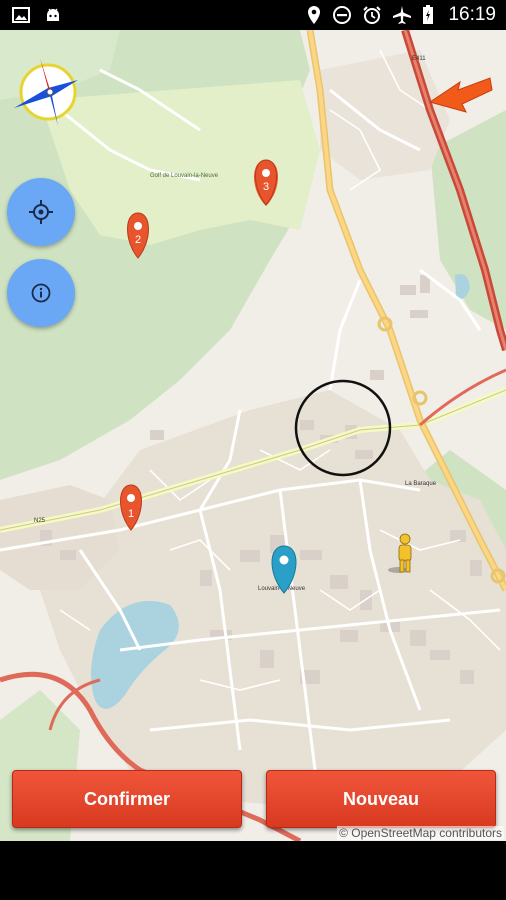  I want to click on status-bar: 16:19, so click(253, 15).